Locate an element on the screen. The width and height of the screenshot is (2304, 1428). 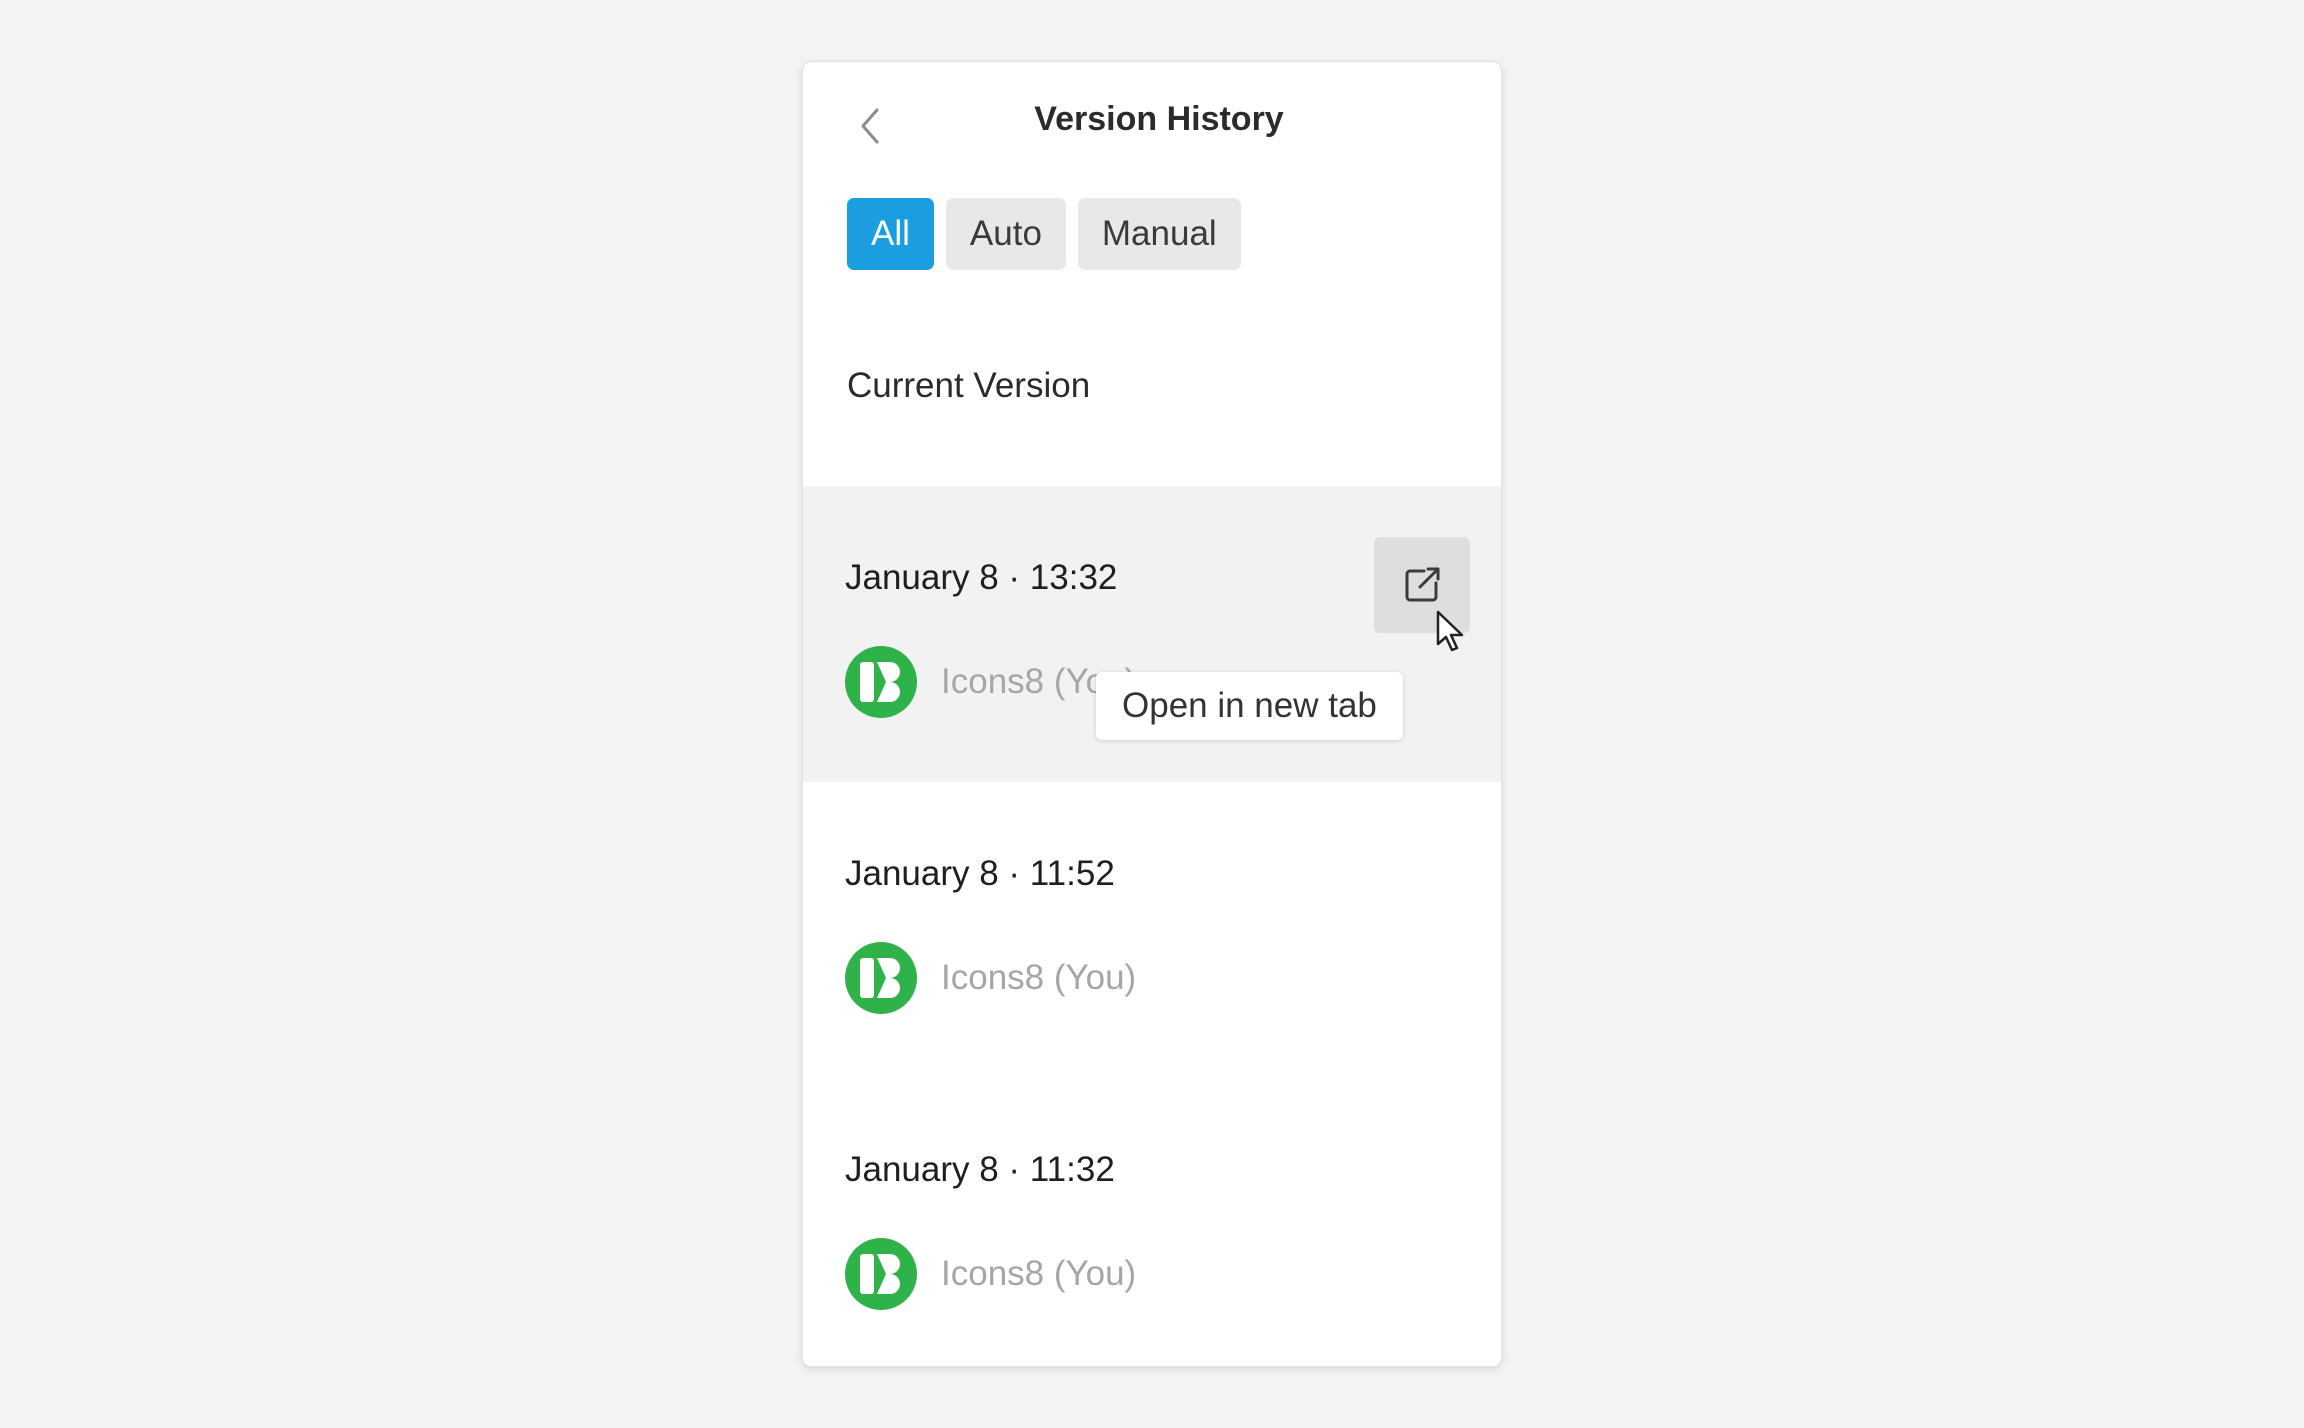
panel-title: Version History is located at coordinates (1159, 119).